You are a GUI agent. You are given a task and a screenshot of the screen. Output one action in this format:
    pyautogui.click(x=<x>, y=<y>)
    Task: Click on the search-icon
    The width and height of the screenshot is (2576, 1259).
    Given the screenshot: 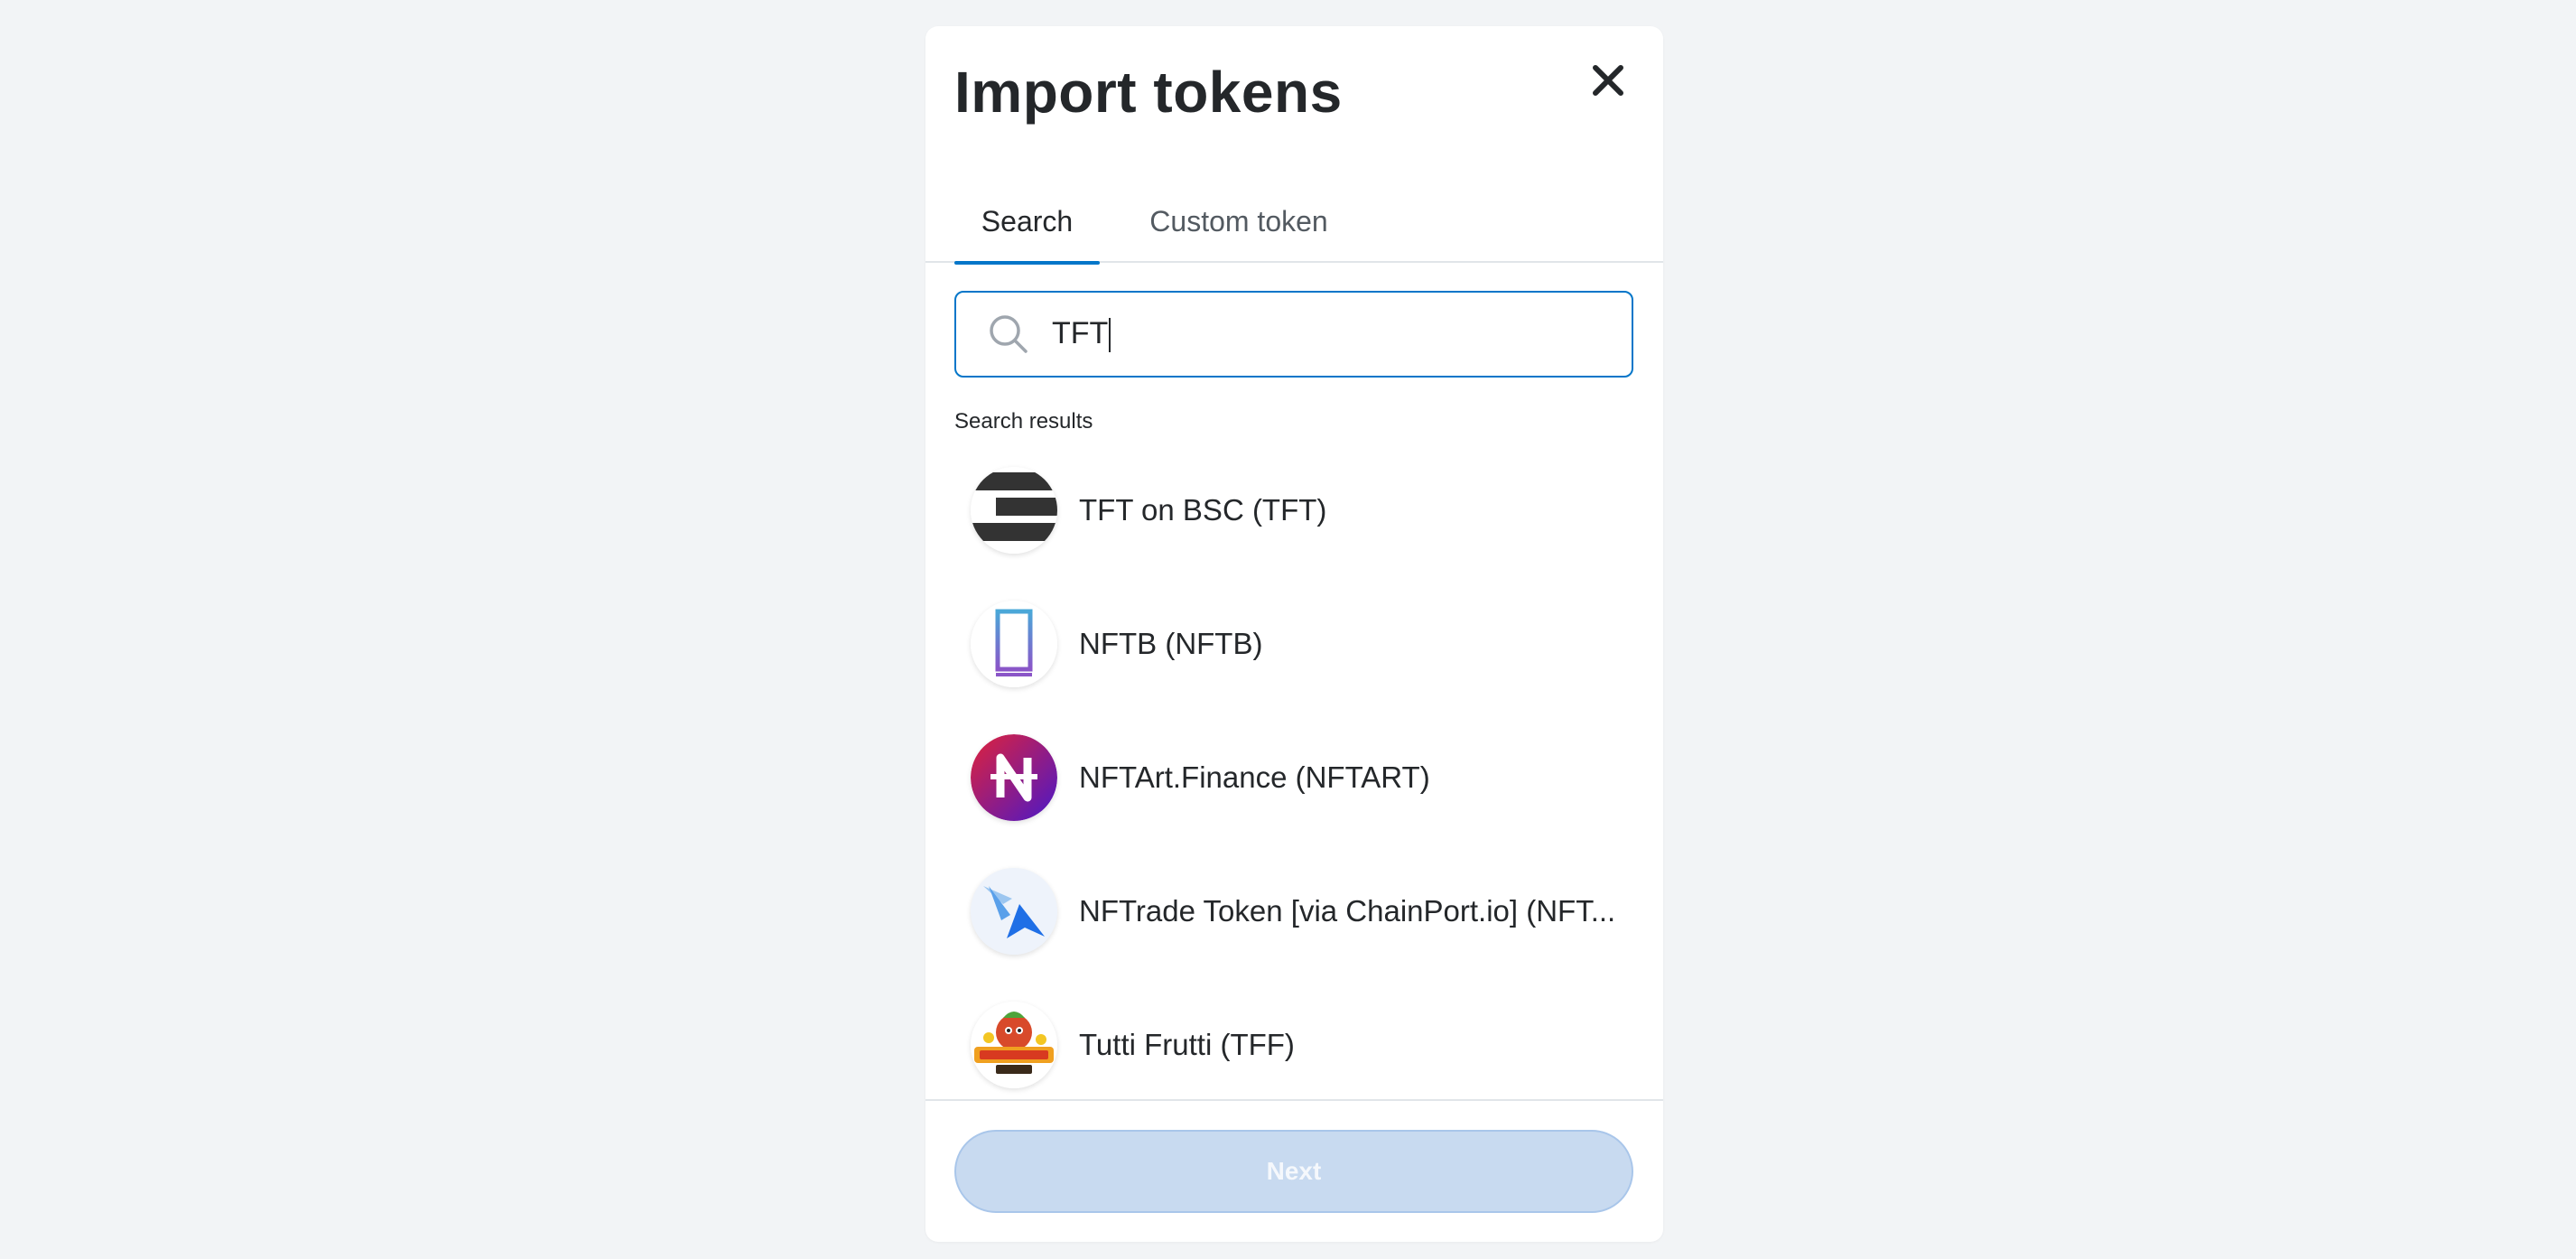 What is the action you would take?
    pyautogui.click(x=1008, y=334)
    